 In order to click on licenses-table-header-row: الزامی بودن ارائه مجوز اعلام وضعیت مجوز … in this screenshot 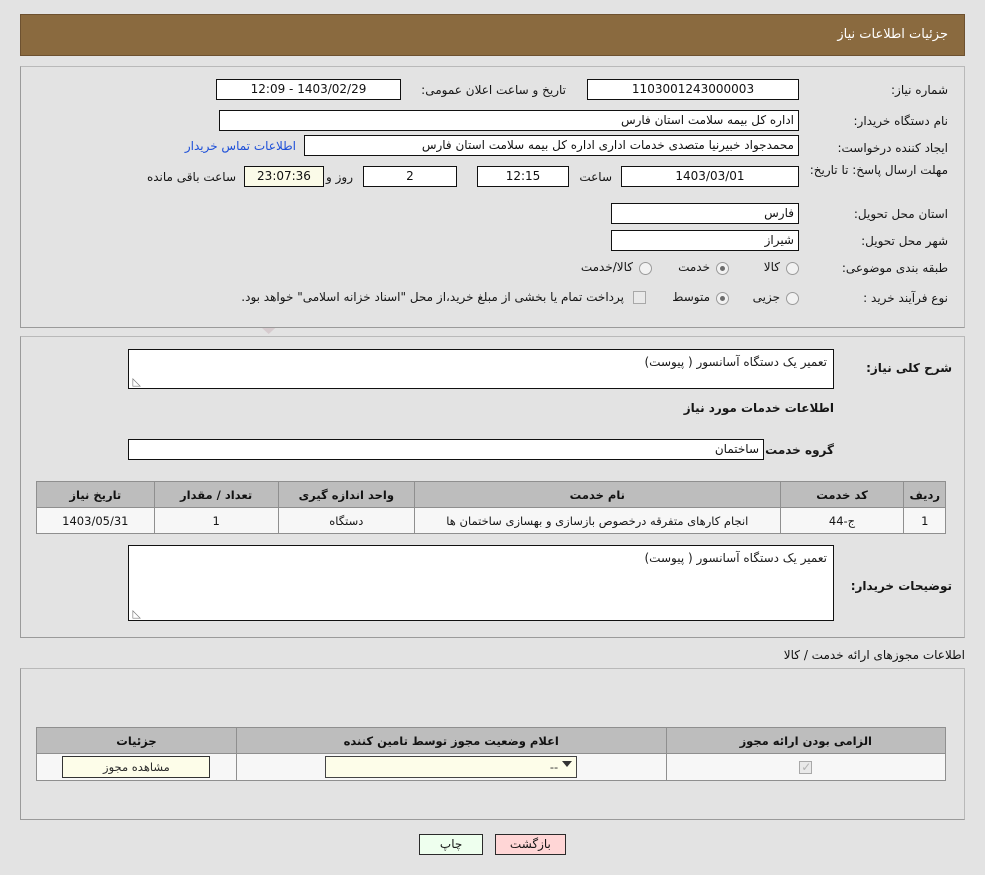, I will do `click(491, 740)`.